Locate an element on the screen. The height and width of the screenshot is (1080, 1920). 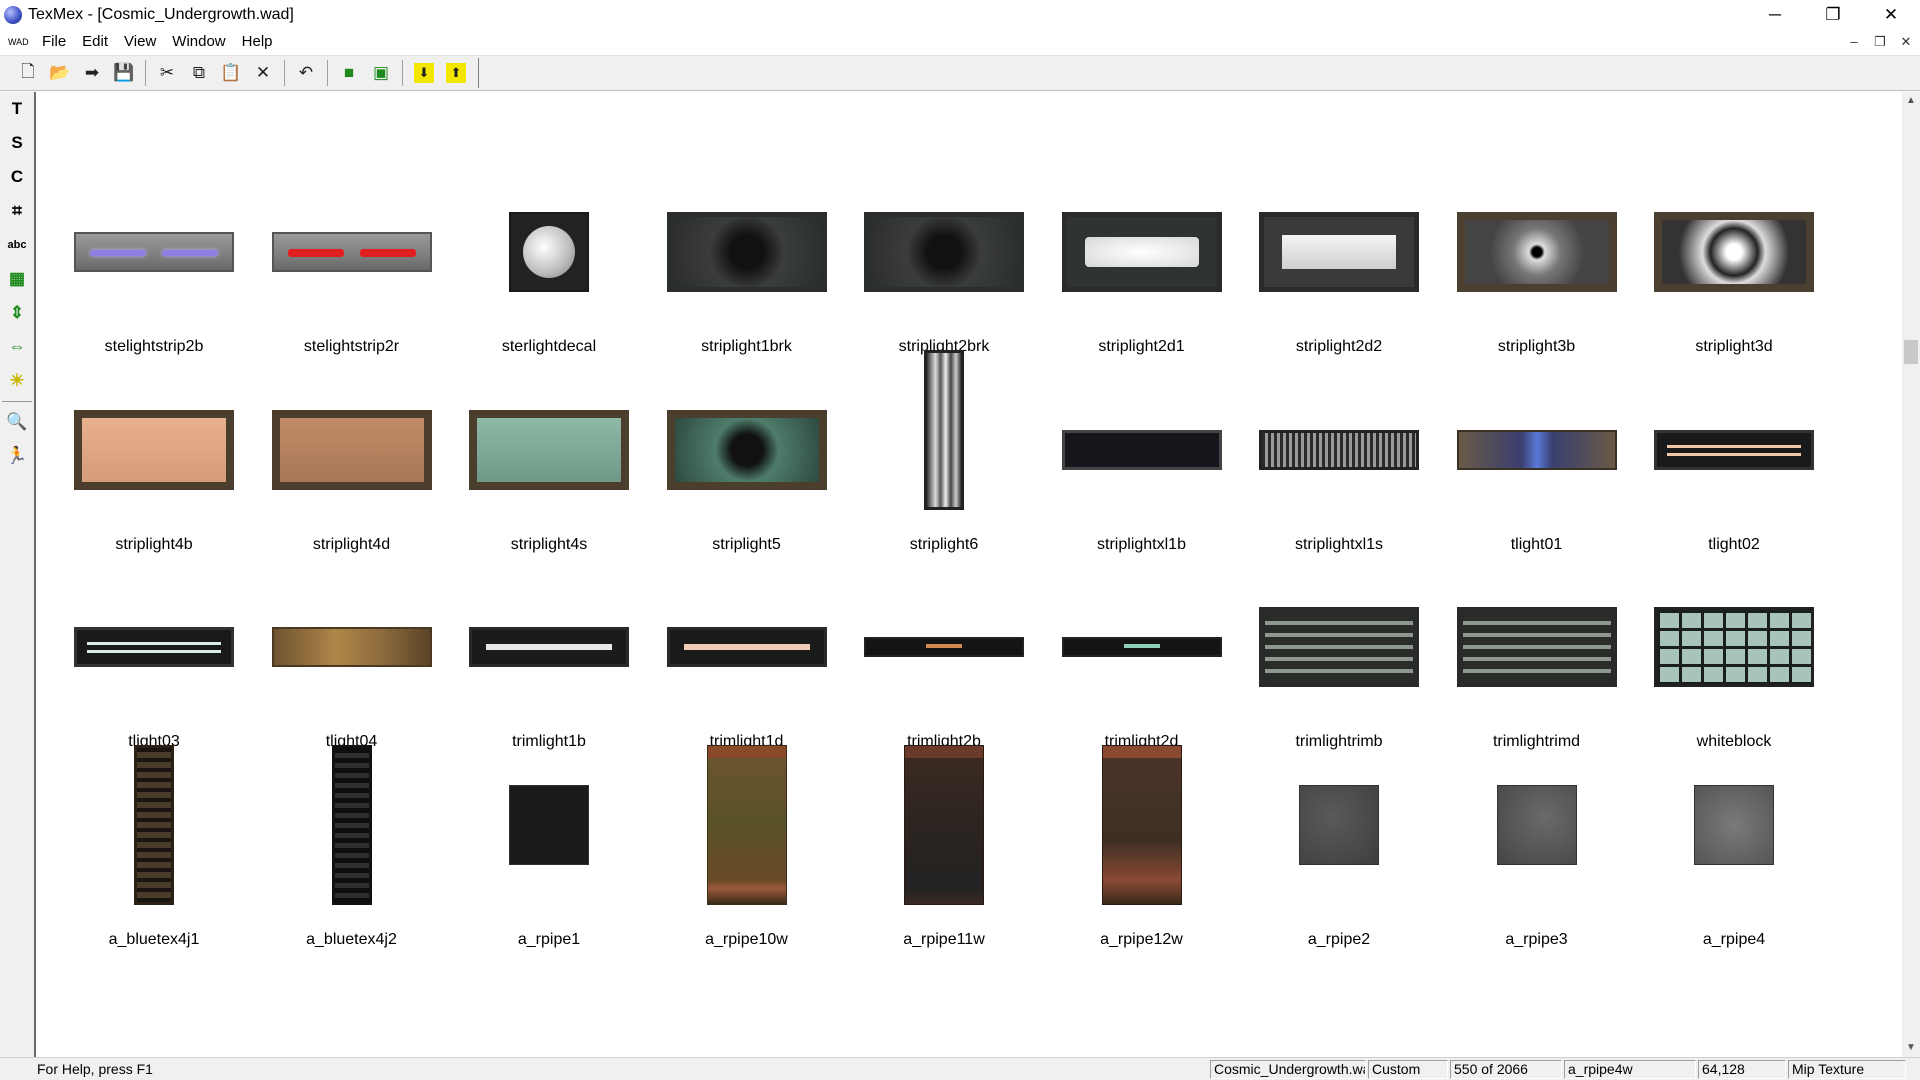
restore-button: ❐ is located at coordinates (1833, 15).